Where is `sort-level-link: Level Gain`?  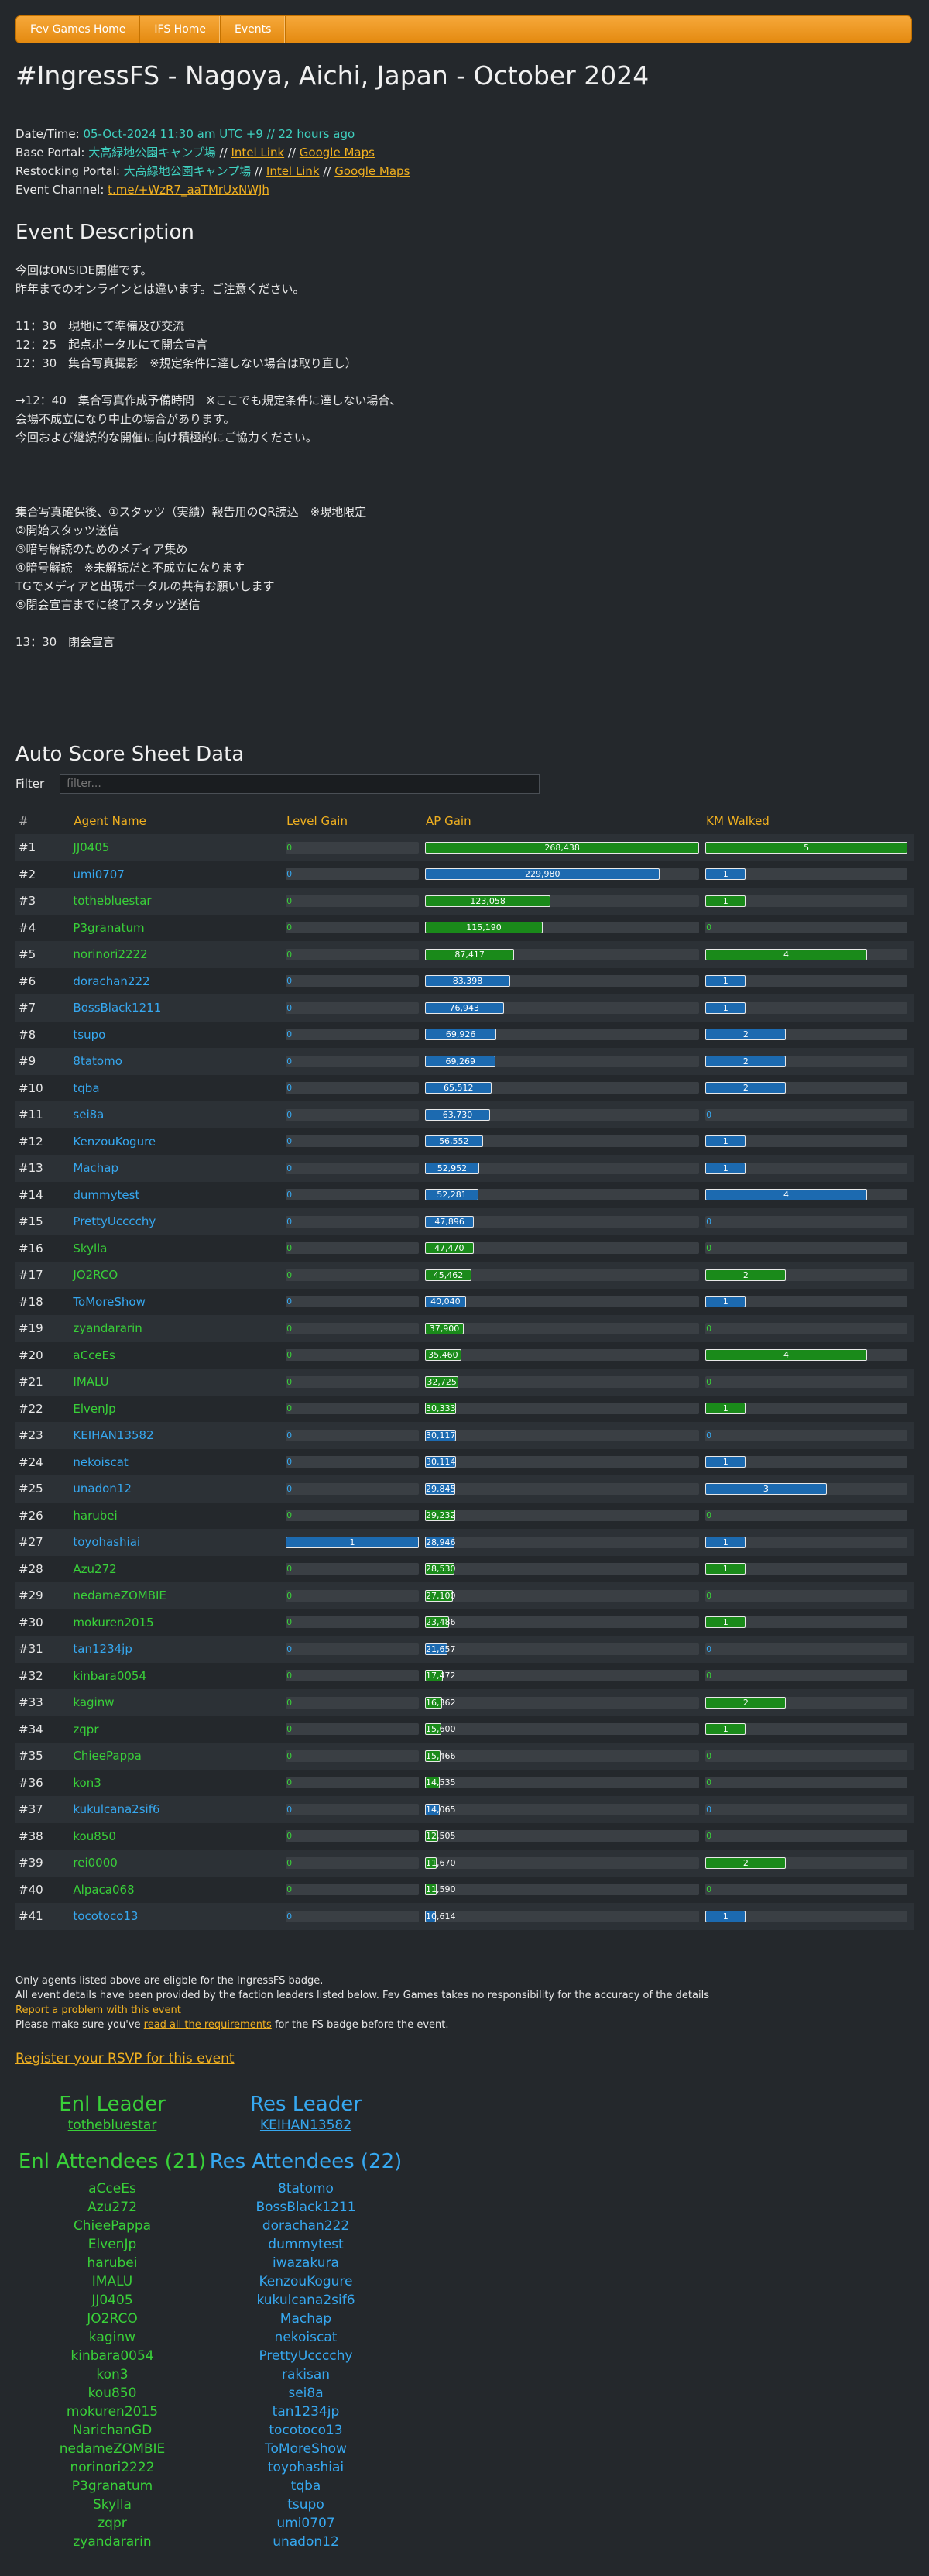 sort-level-link: Level Gain is located at coordinates (317, 821).